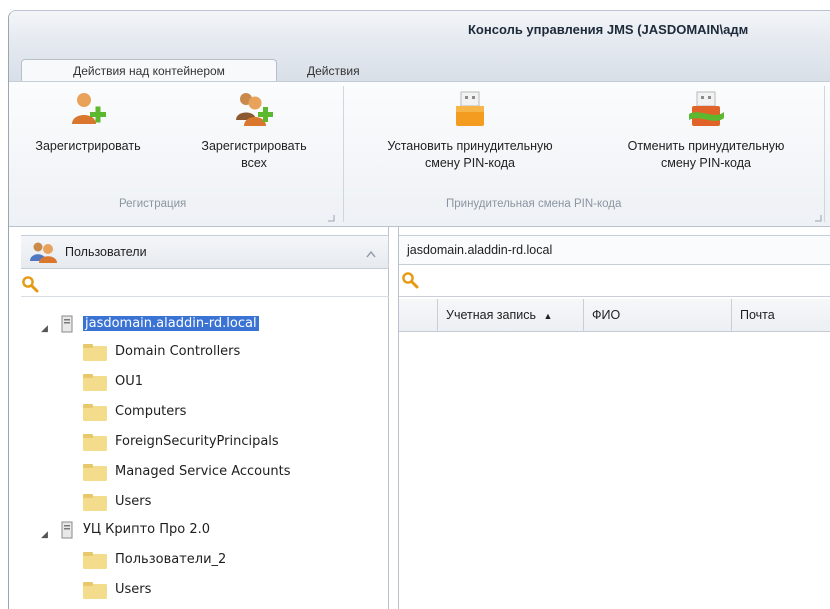  Describe the element at coordinates (203, 471) in the screenshot. I see `tree-item-label: Managed Service Accounts` at that location.